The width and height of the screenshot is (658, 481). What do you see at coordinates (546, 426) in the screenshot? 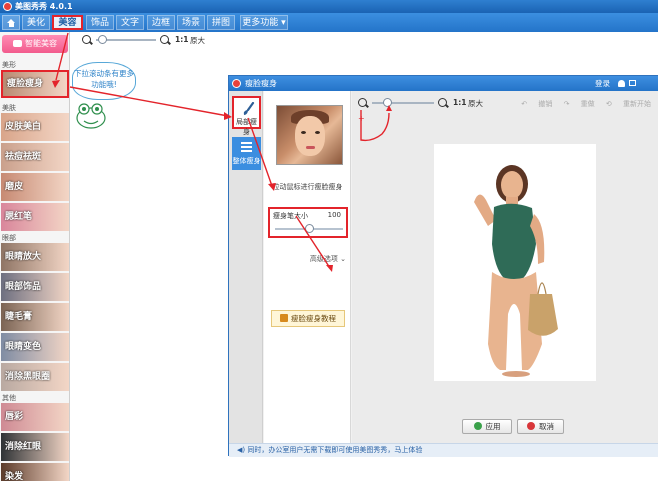
I see `cancel-label: 取消` at bounding box center [546, 426].